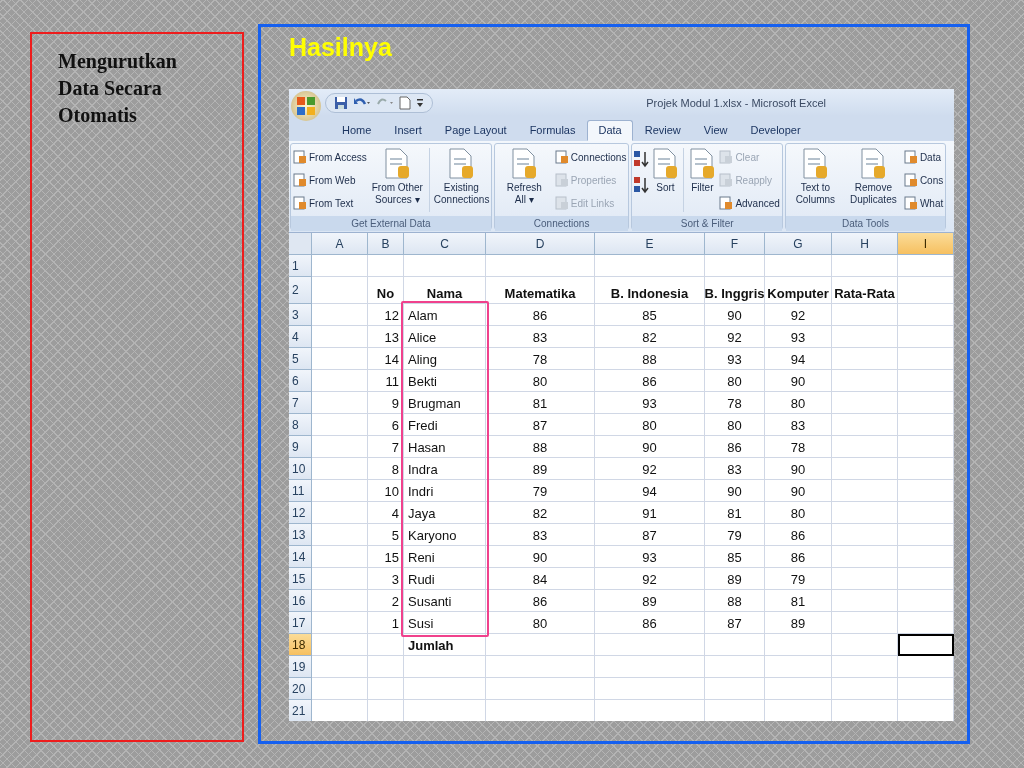  I want to click on row-header: 16, so click(300, 601).